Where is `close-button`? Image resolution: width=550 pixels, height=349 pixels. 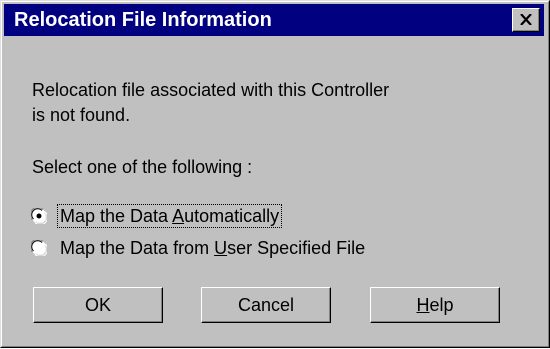 close-button is located at coordinates (526, 20).